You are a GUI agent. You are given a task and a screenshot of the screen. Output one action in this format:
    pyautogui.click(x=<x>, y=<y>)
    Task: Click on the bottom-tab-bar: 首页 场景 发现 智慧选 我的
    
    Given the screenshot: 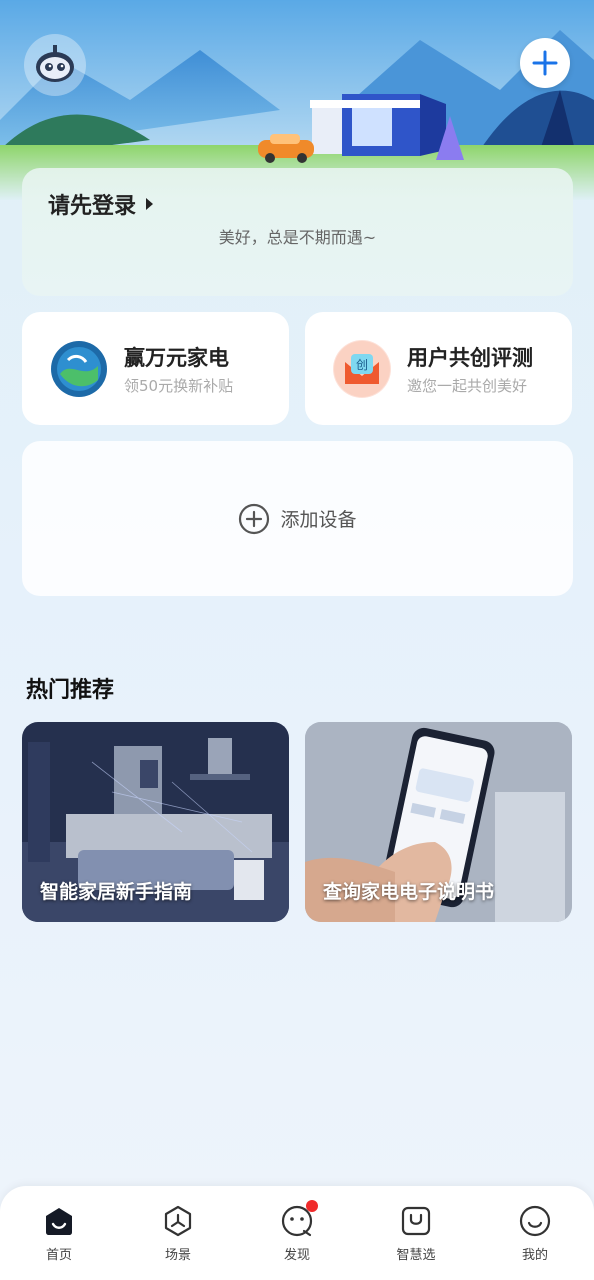 What is the action you would take?
    pyautogui.click(x=297, y=1233)
    